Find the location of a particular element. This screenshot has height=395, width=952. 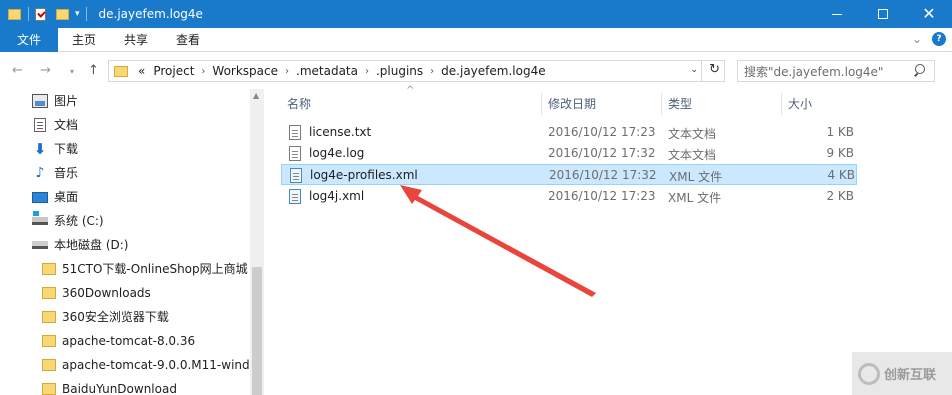

brand-logo-icon is located at coordinates (869, 373).